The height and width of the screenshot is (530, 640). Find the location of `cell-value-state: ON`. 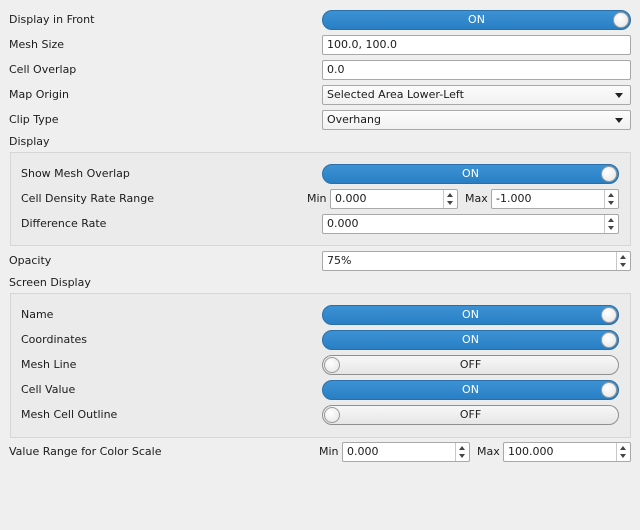

cell-value-state: ON is located at coordinates (470, 389).